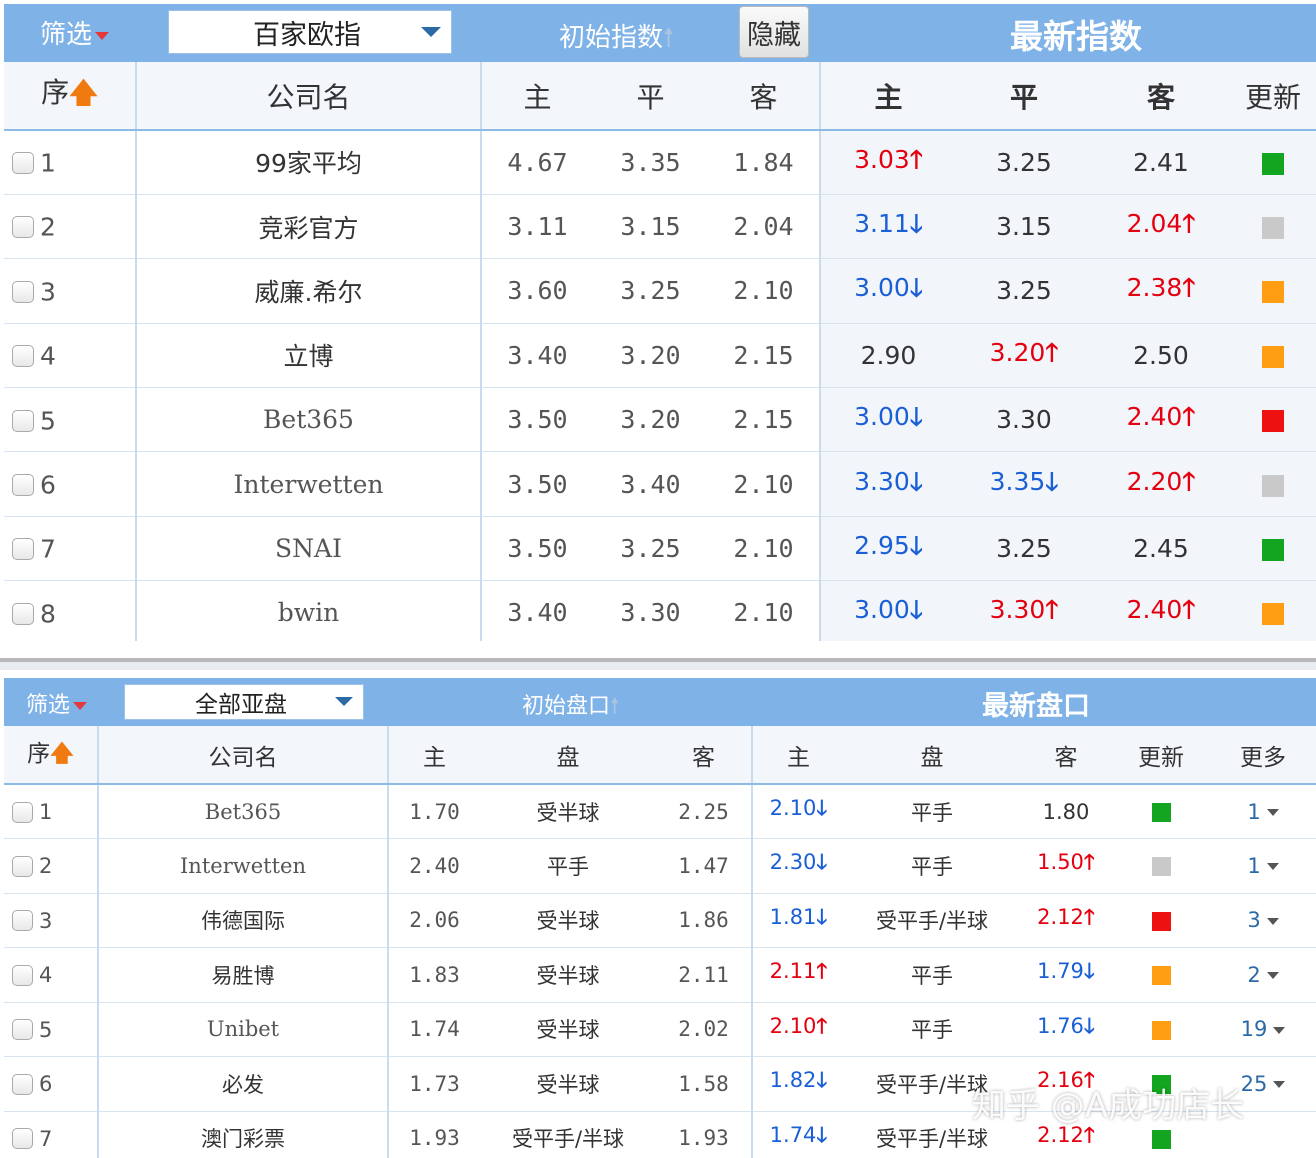 This screenshot has width=1316, height=1158. I want to click on initial-home-odds: 1.83, so click(434, 974).